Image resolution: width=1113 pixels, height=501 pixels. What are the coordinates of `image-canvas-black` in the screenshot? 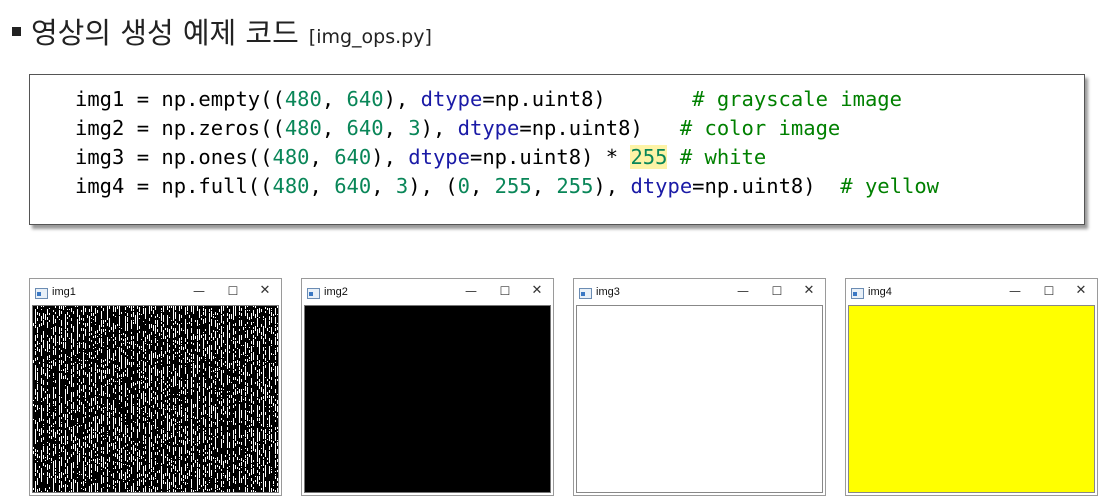 It's located at (427, 399).